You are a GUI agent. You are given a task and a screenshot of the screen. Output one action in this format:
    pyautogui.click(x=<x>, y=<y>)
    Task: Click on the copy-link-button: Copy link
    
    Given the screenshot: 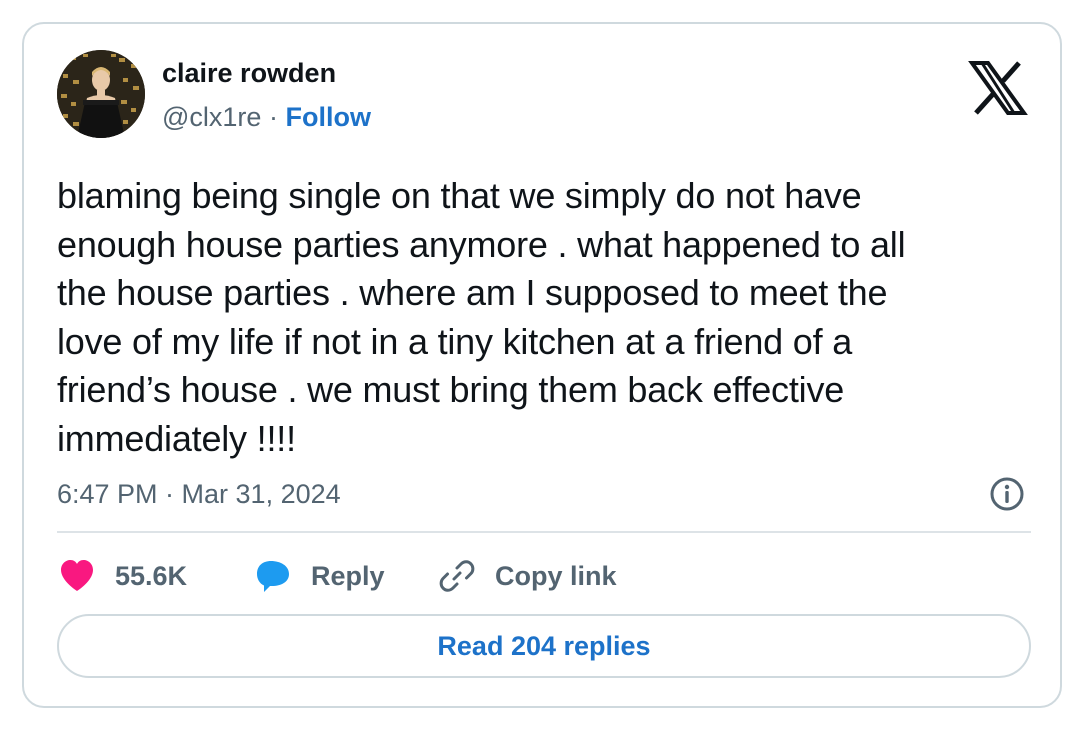 What is the action you would take?
    pyautogui.click(x=528, y=576)
    